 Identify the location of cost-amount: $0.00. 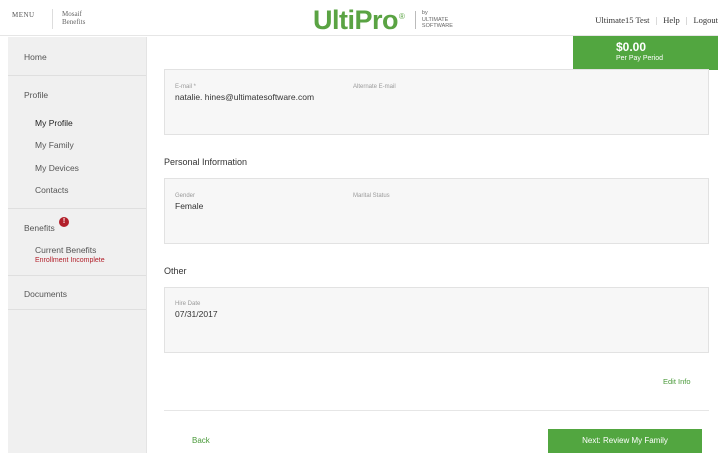
(631, 47).